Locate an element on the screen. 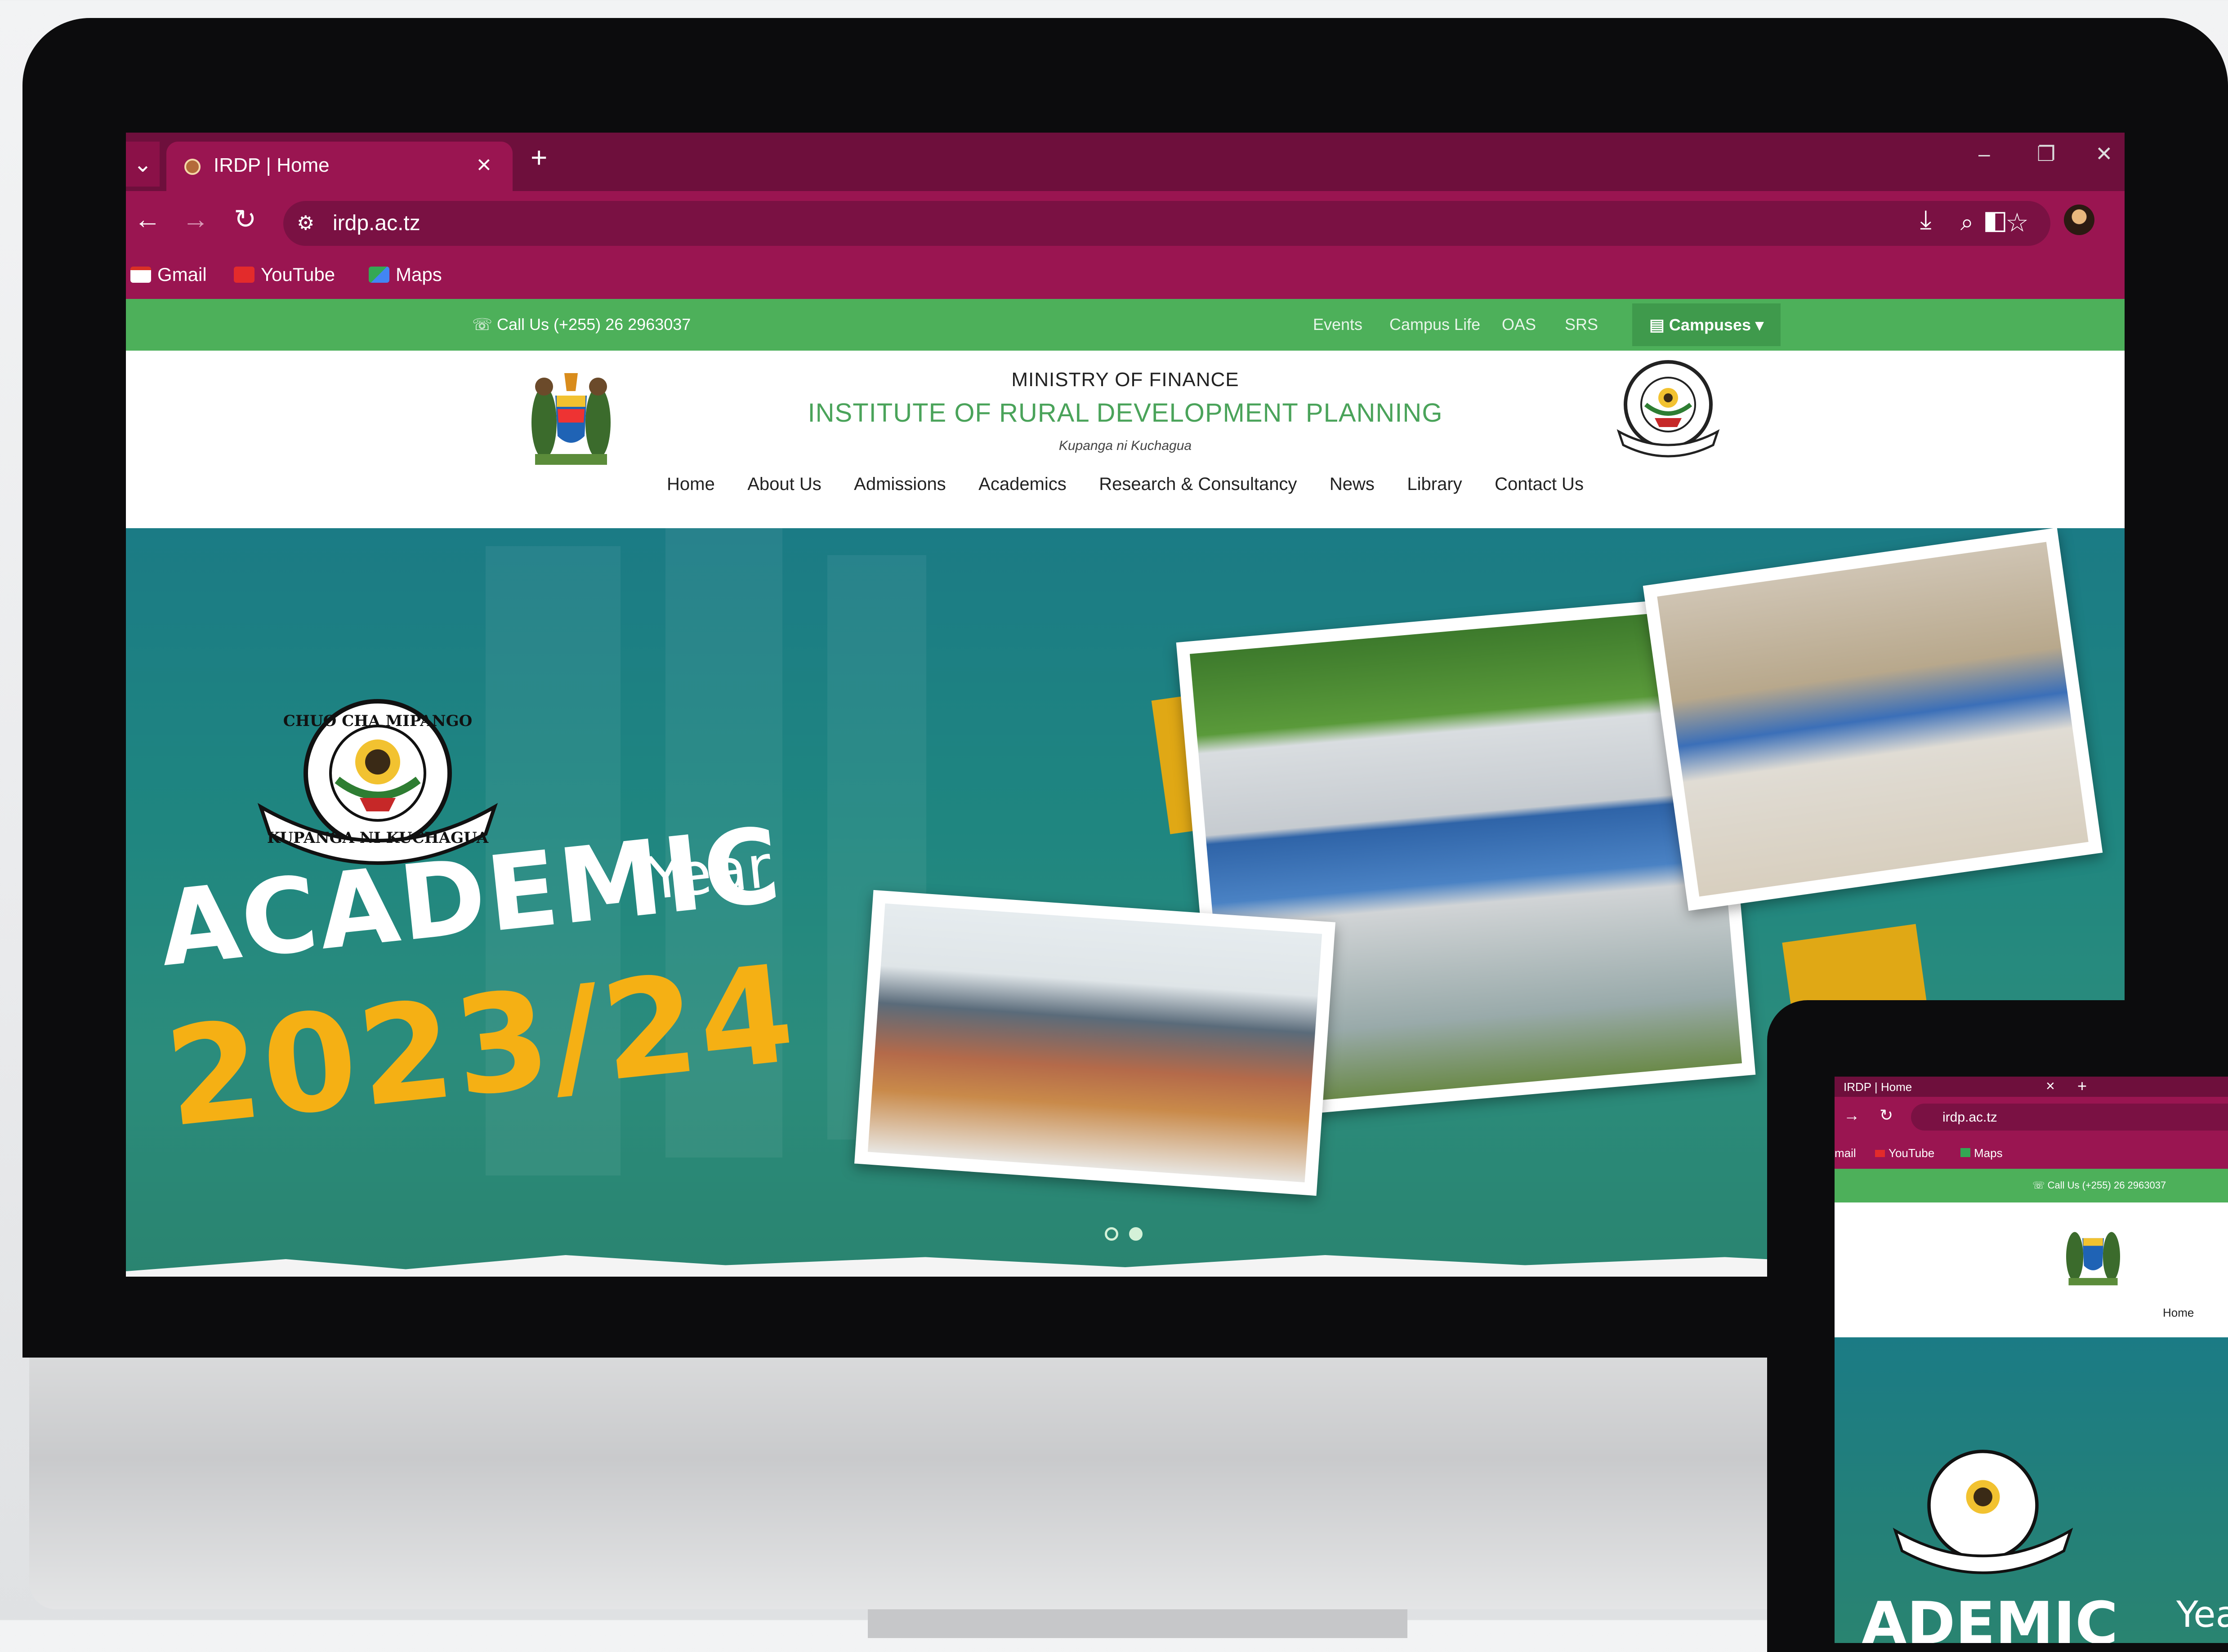  tablet-bookmark-youtube: YouTube is located at coordinates (1904, 1153).